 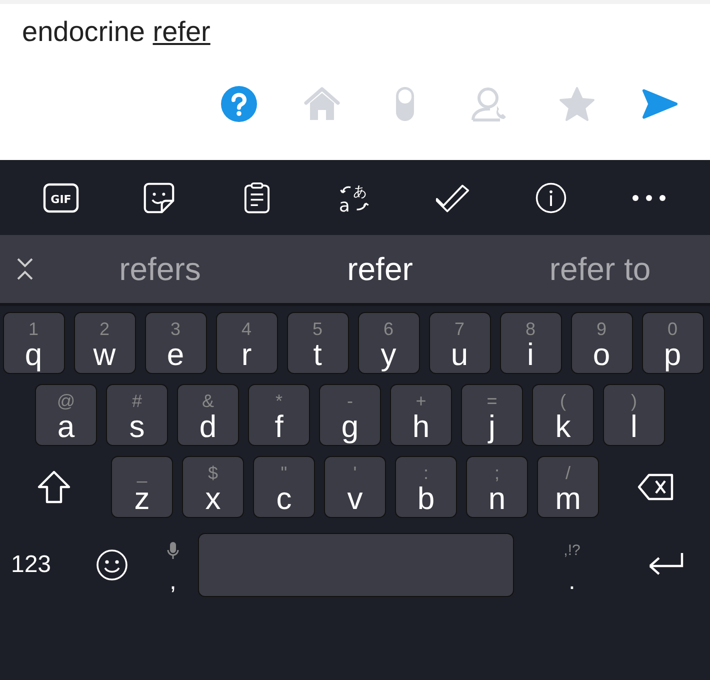 What do you see at coordinates (175, 343) in the screenshot?
I see `letter-key: 3 e` at bounding box center [175, 343].